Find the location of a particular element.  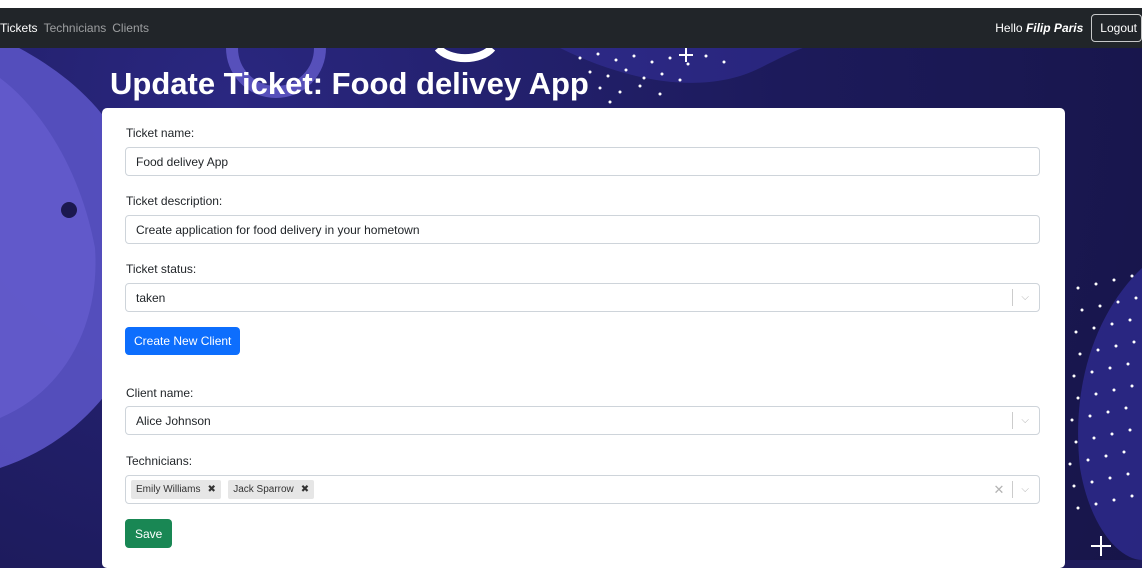

window-top-strip is located at coordinates (571, 4).